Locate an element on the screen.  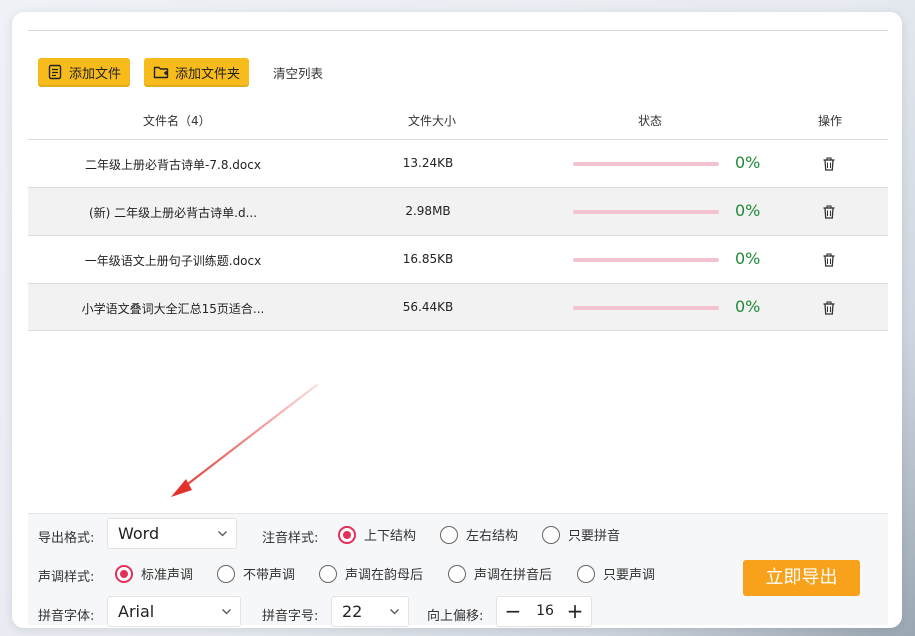
toolbar: 添加文件 添加文件夹 清空列表 is located at coordinates (180, 72).